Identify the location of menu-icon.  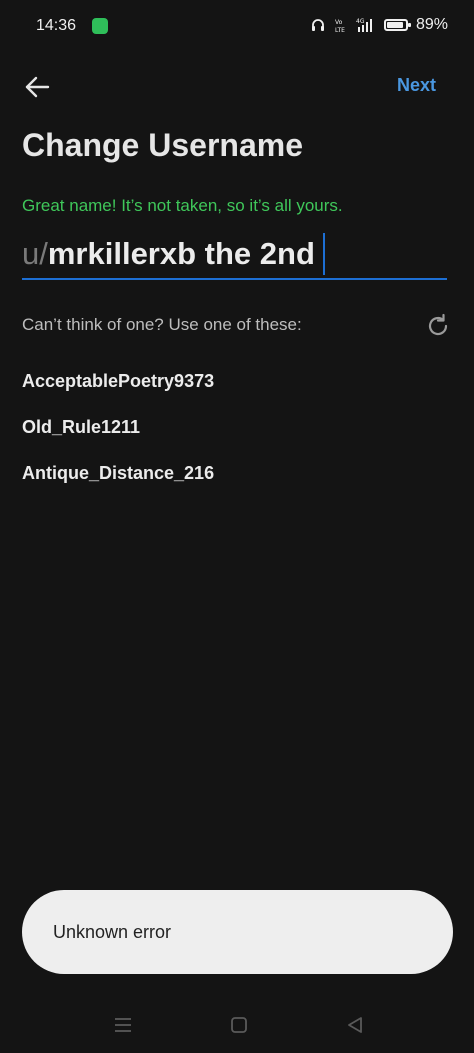
(123, 1025).